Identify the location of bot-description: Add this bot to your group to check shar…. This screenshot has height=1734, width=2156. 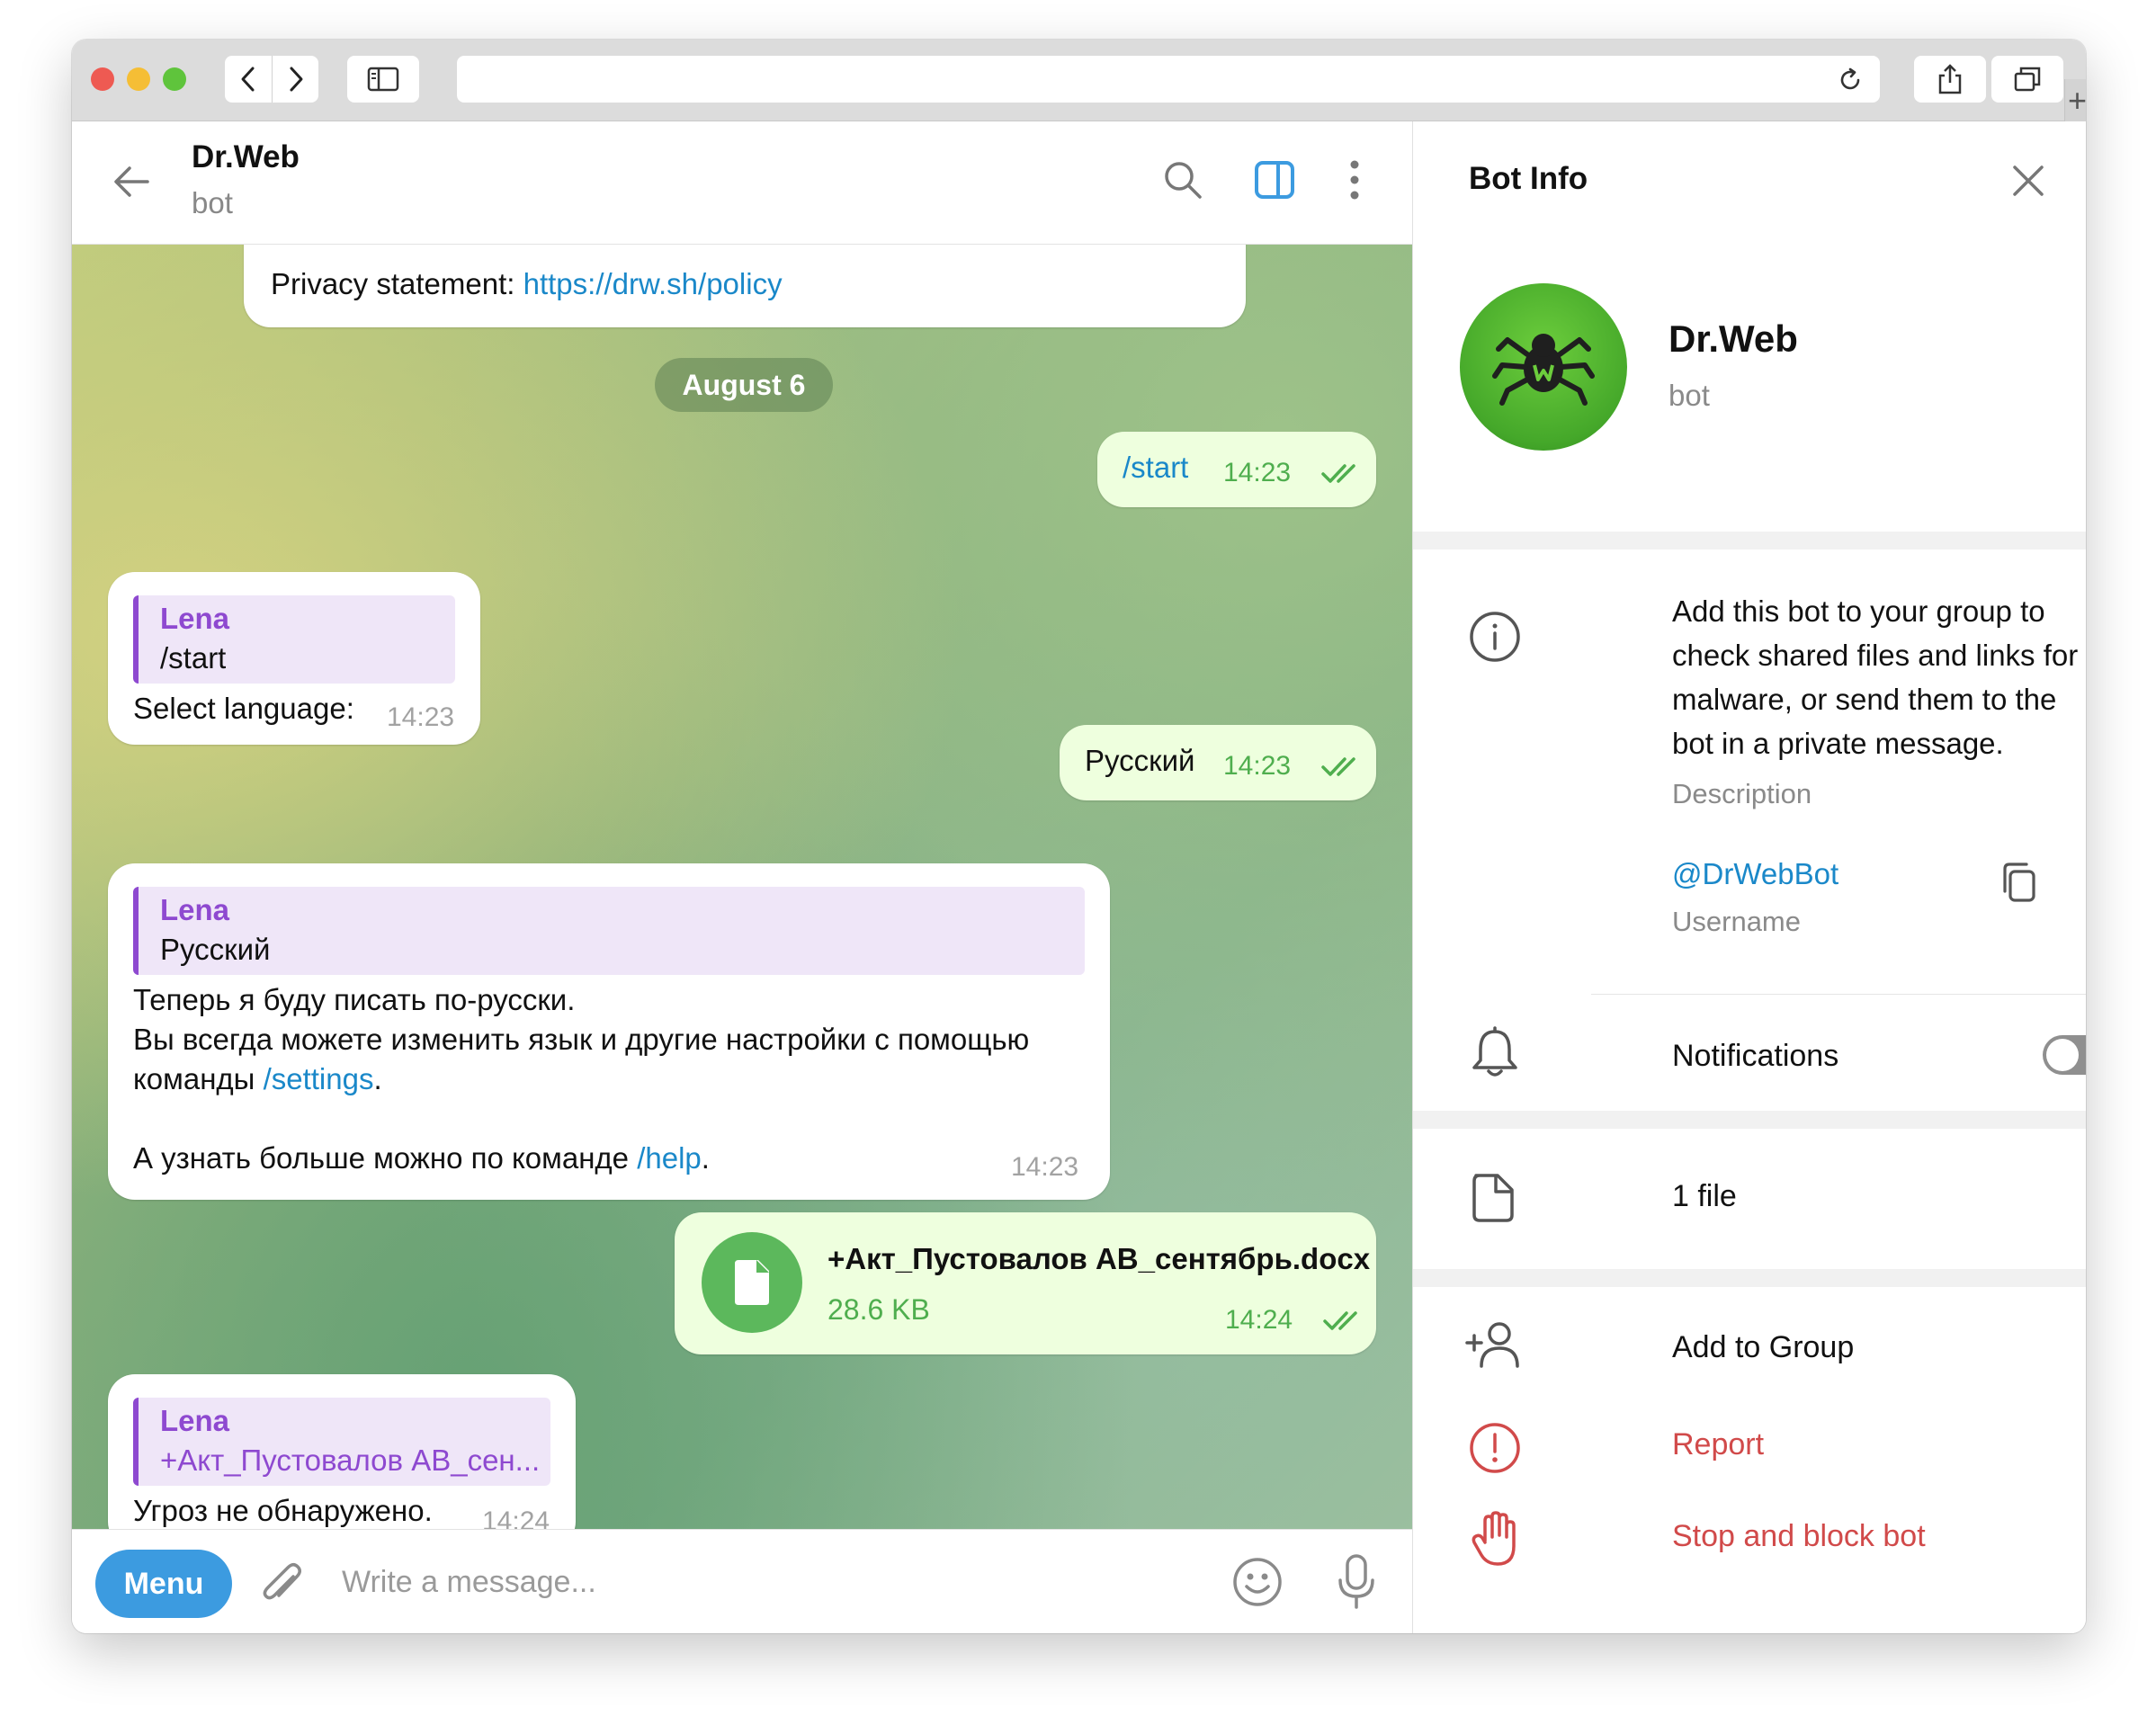
(1875, 677).